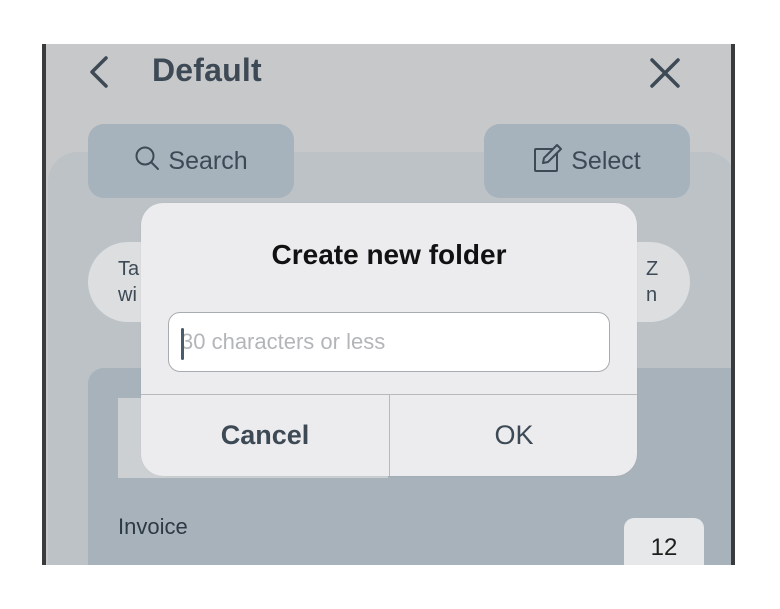  I want to click on chevron-left-icon, so click(99, 72).